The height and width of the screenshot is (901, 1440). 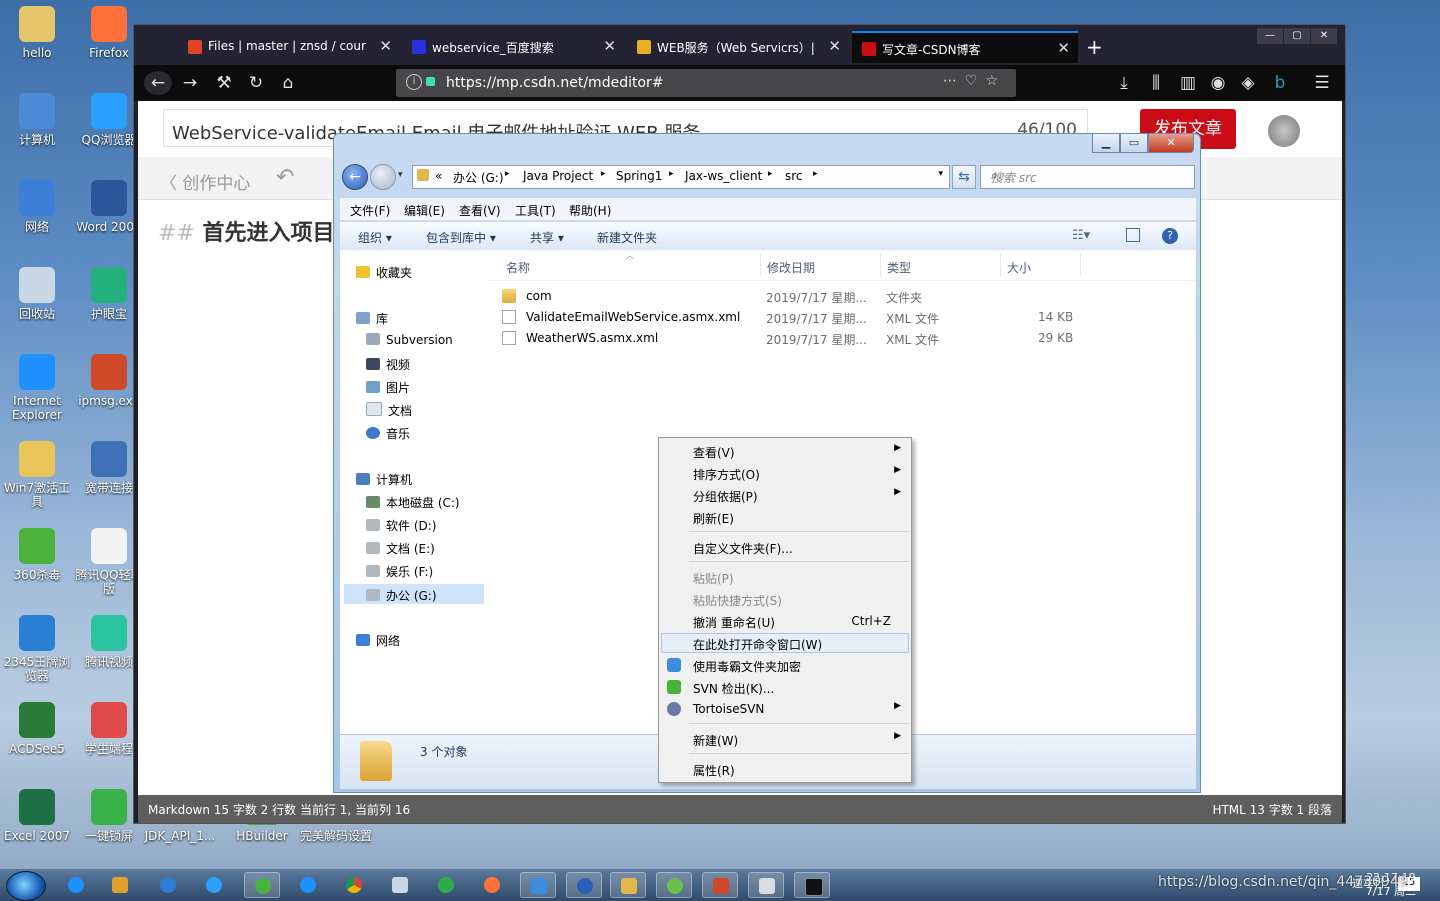 I want to click on taskbar-powerpoint, so click(x=720, y=885).